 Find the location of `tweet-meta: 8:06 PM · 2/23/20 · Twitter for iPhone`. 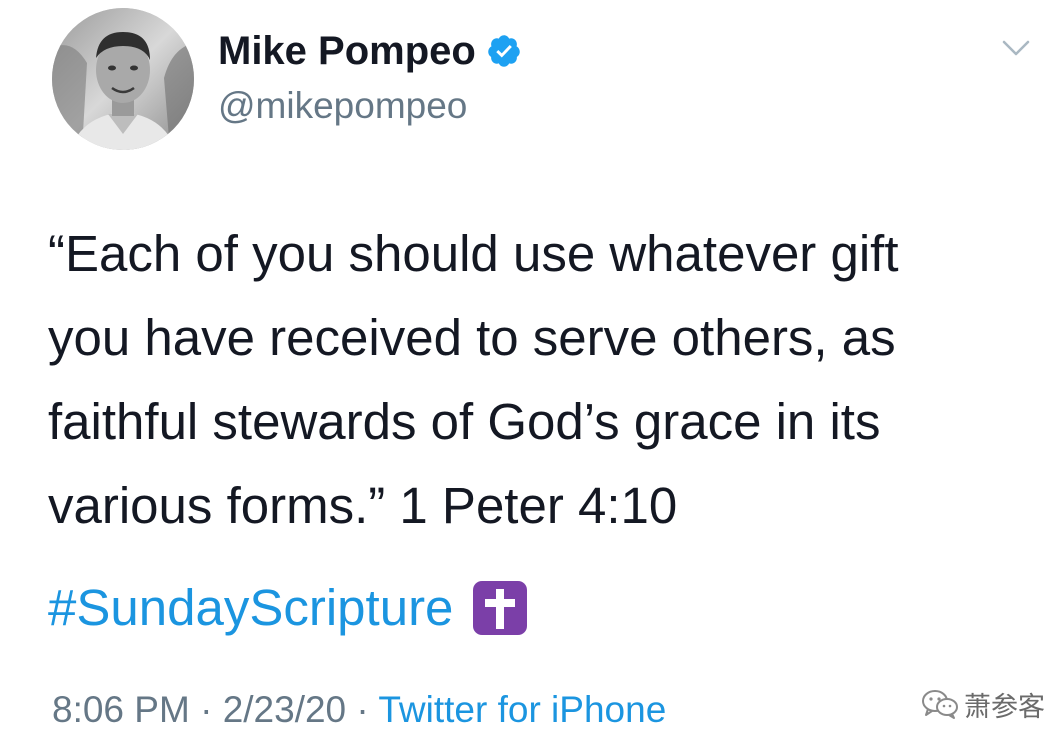

tweet-meta: 8:06 PM · 2/23/20 · Twitter for iPhone is located at coordinates (359, 710).